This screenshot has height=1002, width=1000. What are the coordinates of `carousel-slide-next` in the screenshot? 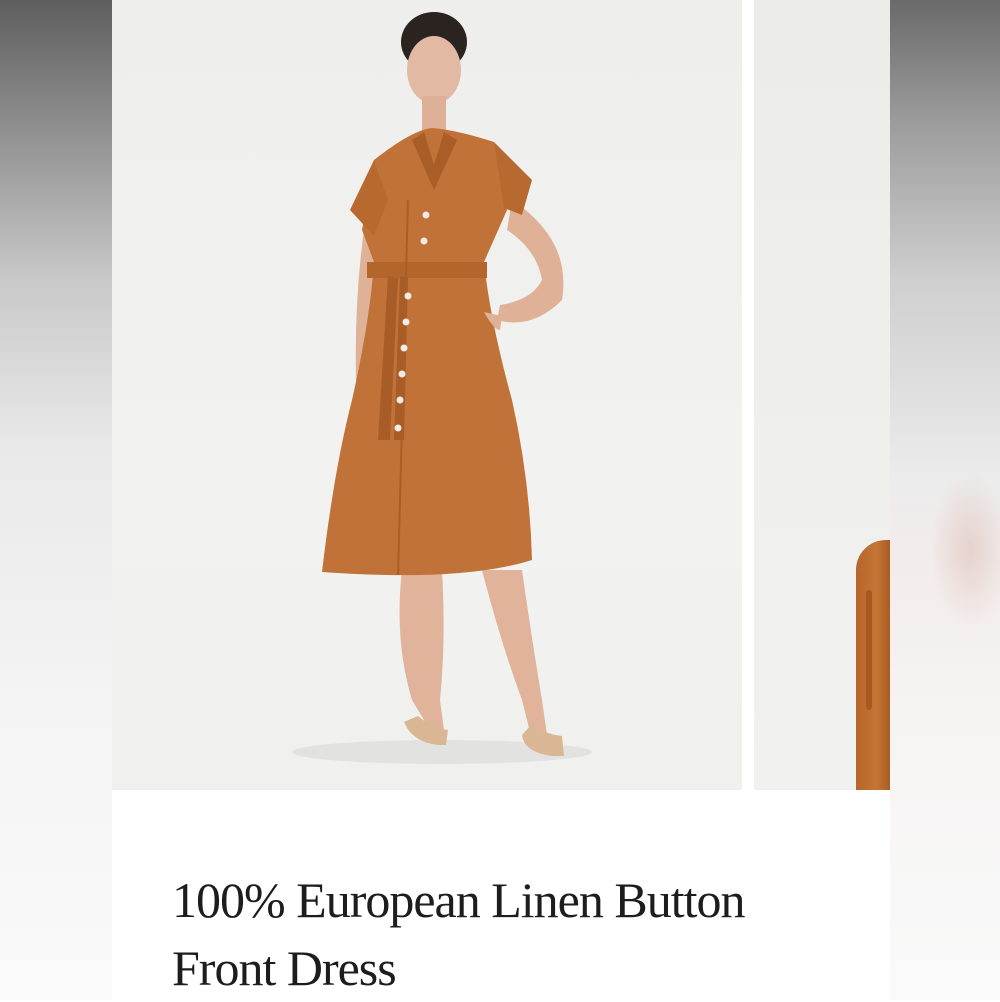 It's located at (822, 395).